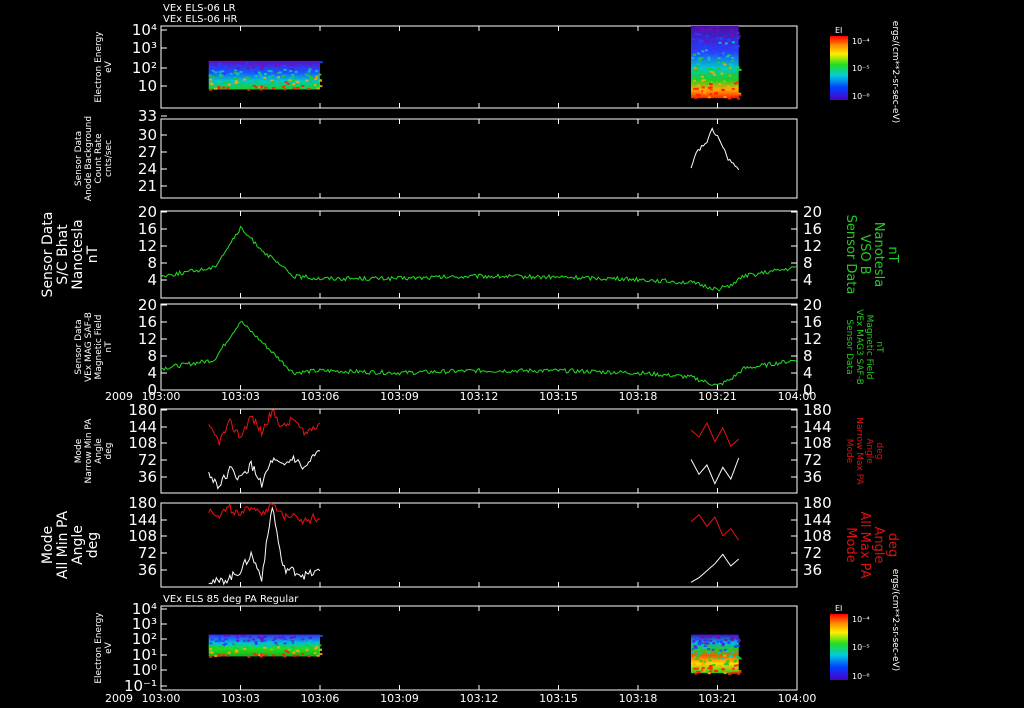 The width and height of the screenshot is (1024, 708). What do you see at coordinates (859, 347) in the screenshot?
I see `right-axis-label: VEx MAG3 SAF-B` at bounding box center [859, 347].